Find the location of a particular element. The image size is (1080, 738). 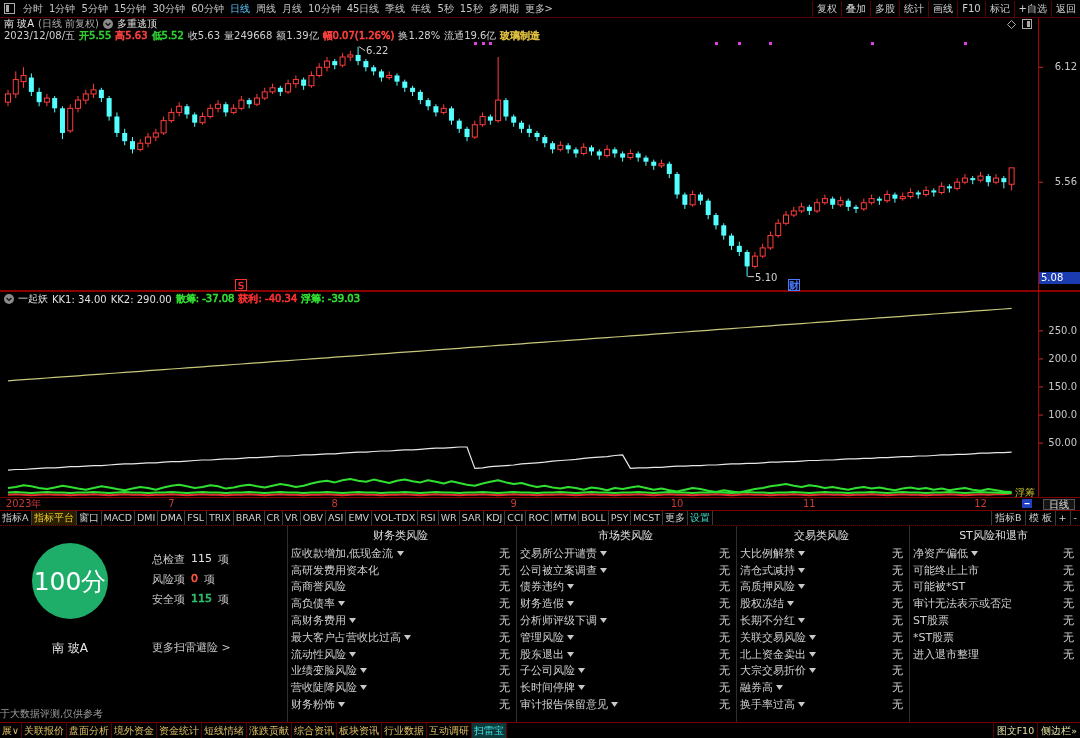

annotation: 6.22 is located at coordinates (377, 50).